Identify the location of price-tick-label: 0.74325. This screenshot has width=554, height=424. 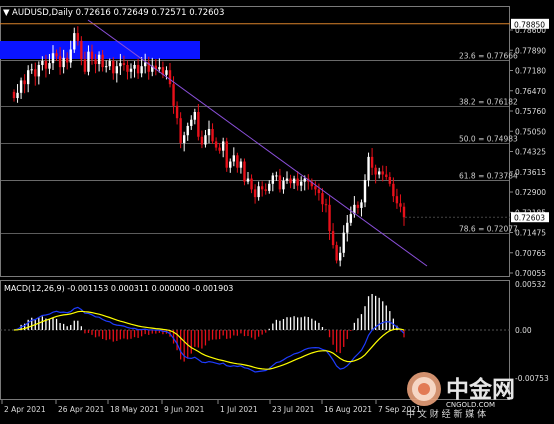
(530, 152).